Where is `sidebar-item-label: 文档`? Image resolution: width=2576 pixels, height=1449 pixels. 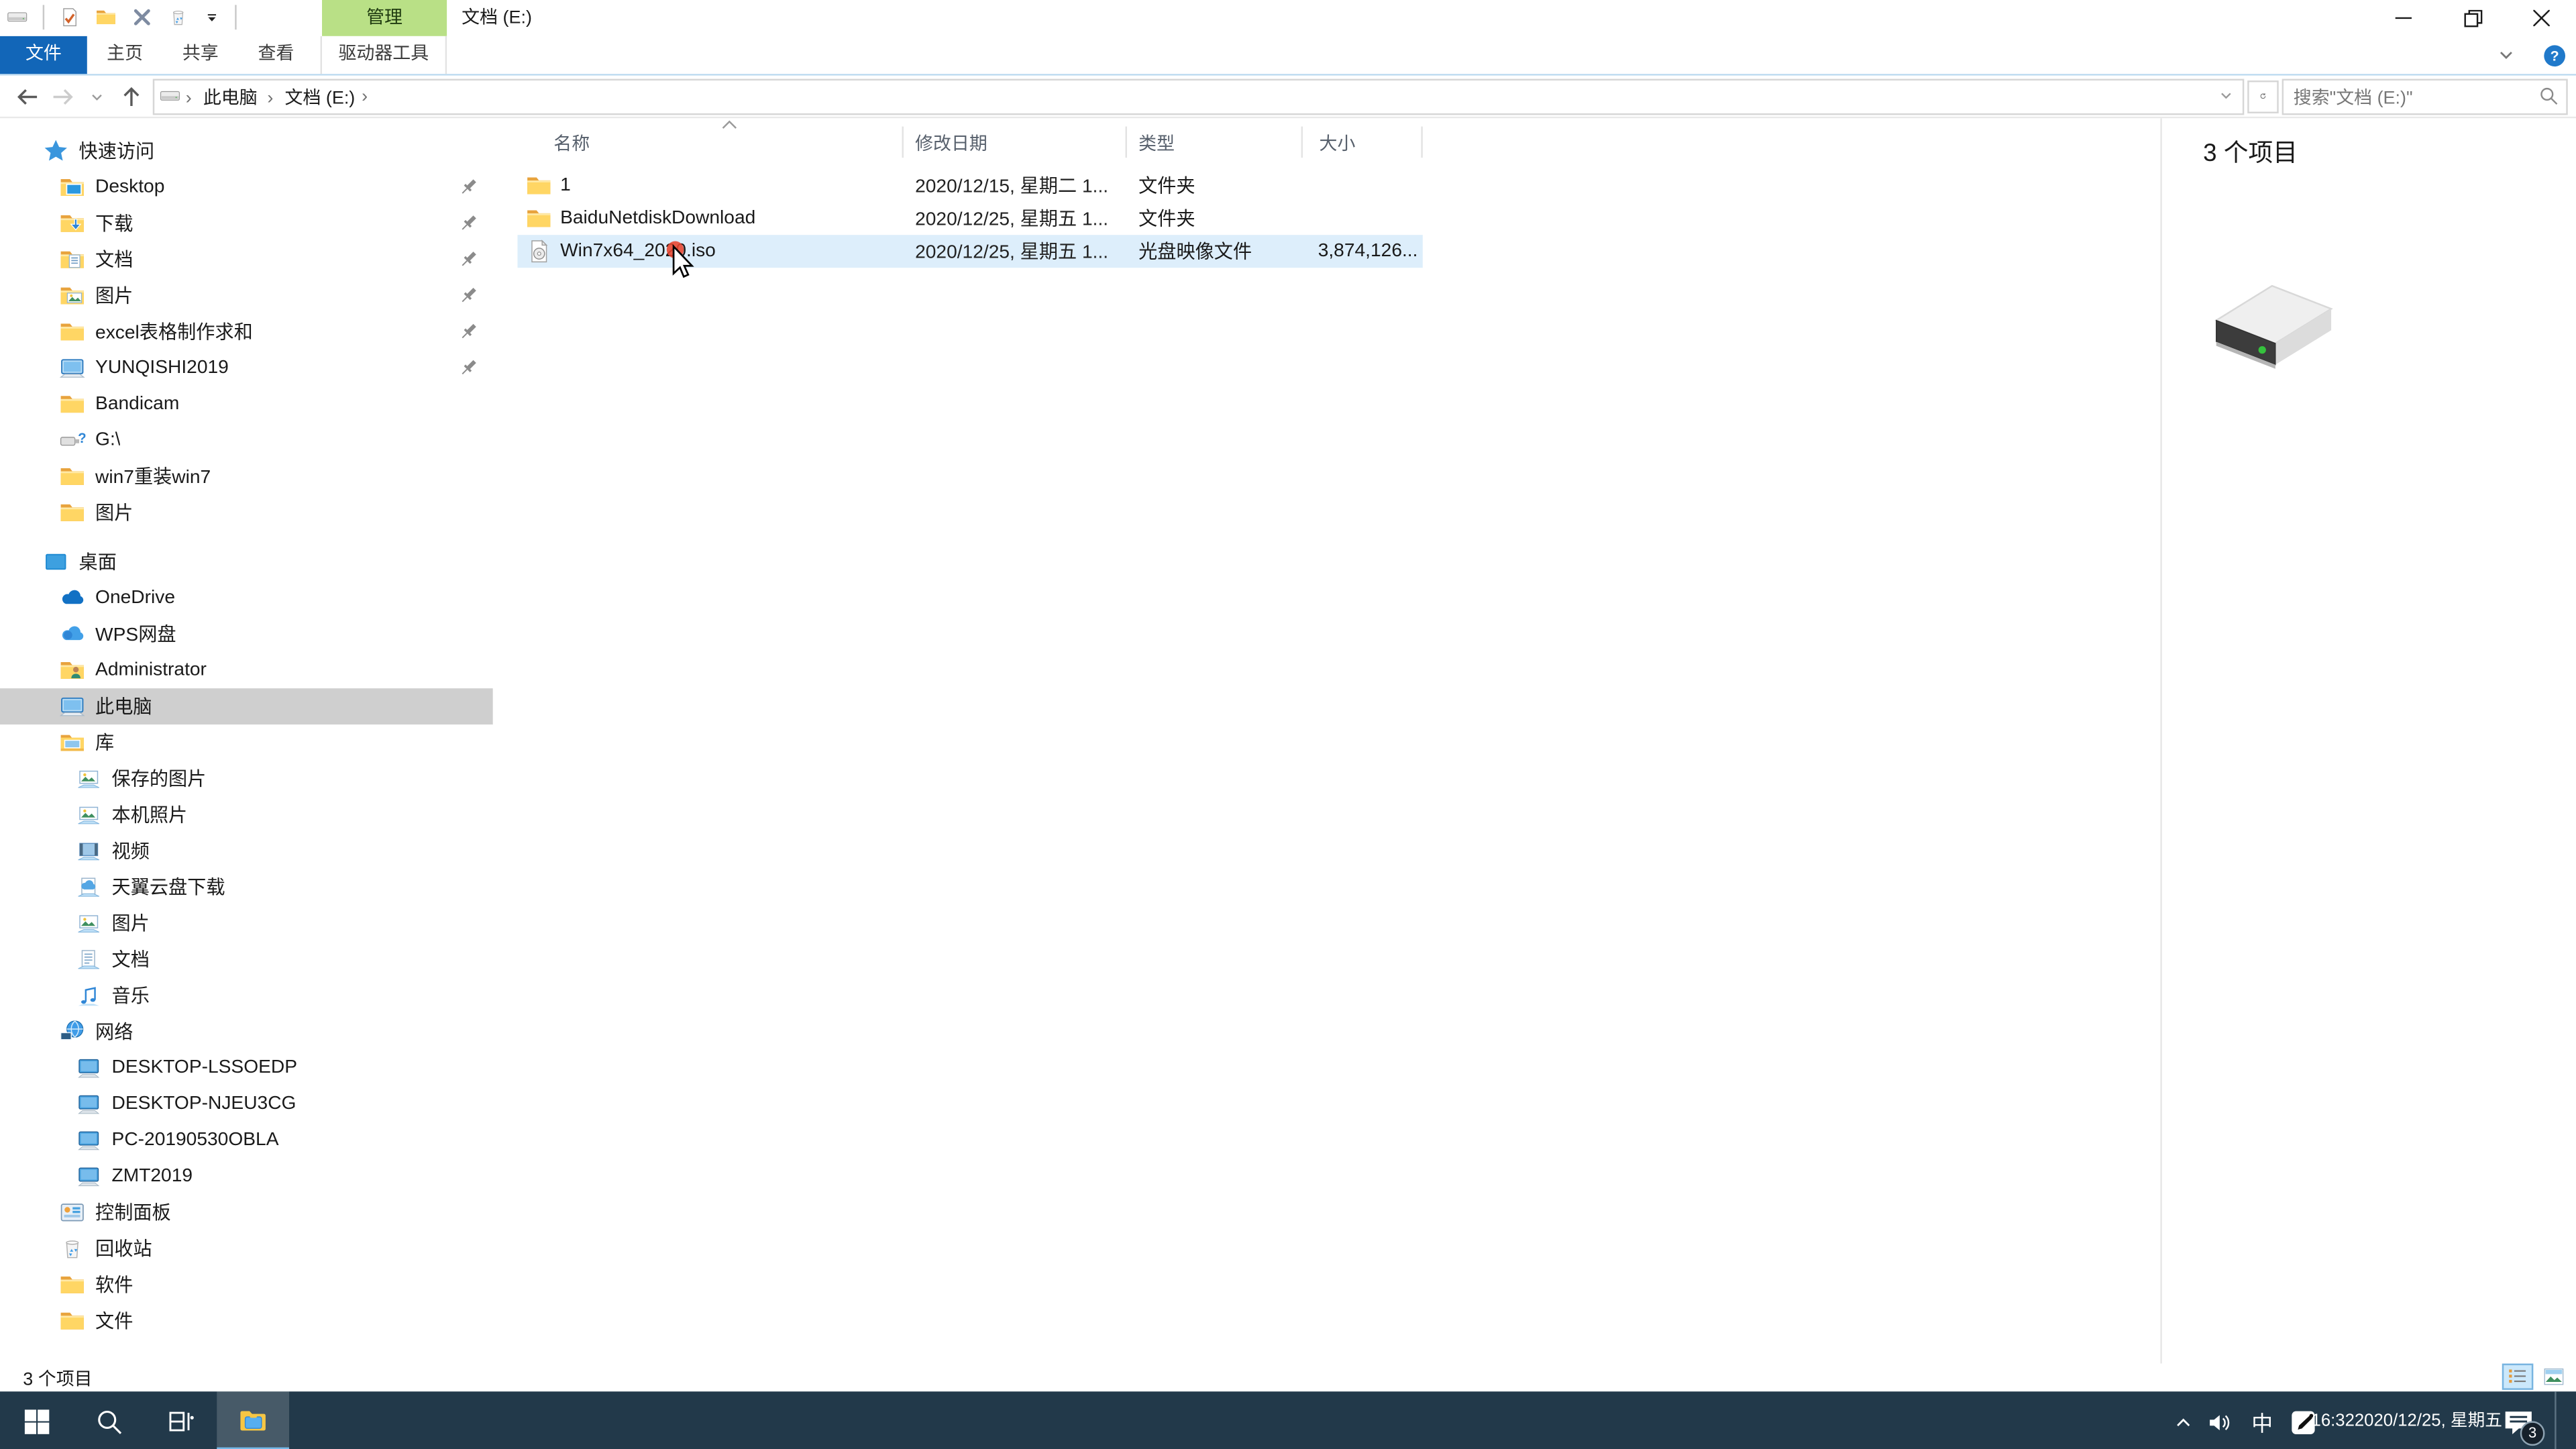 sidebar-item-label: 文档 is located at coordinates (130, 961).